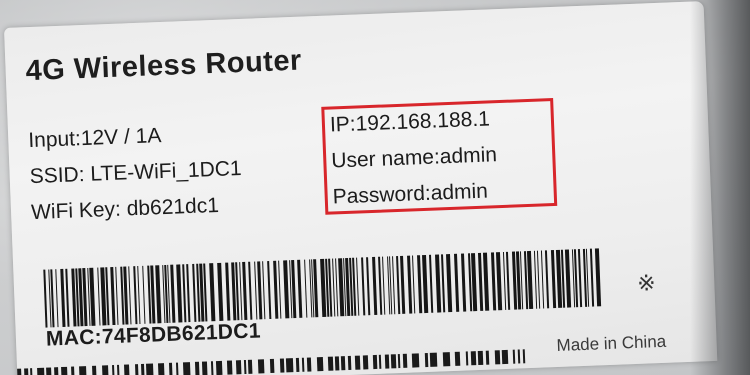 The height and width of the screenshot is (375, 750). Describe the element at coordinates (720, 187) in the screenshot. I see `edge-shadow` at that location.